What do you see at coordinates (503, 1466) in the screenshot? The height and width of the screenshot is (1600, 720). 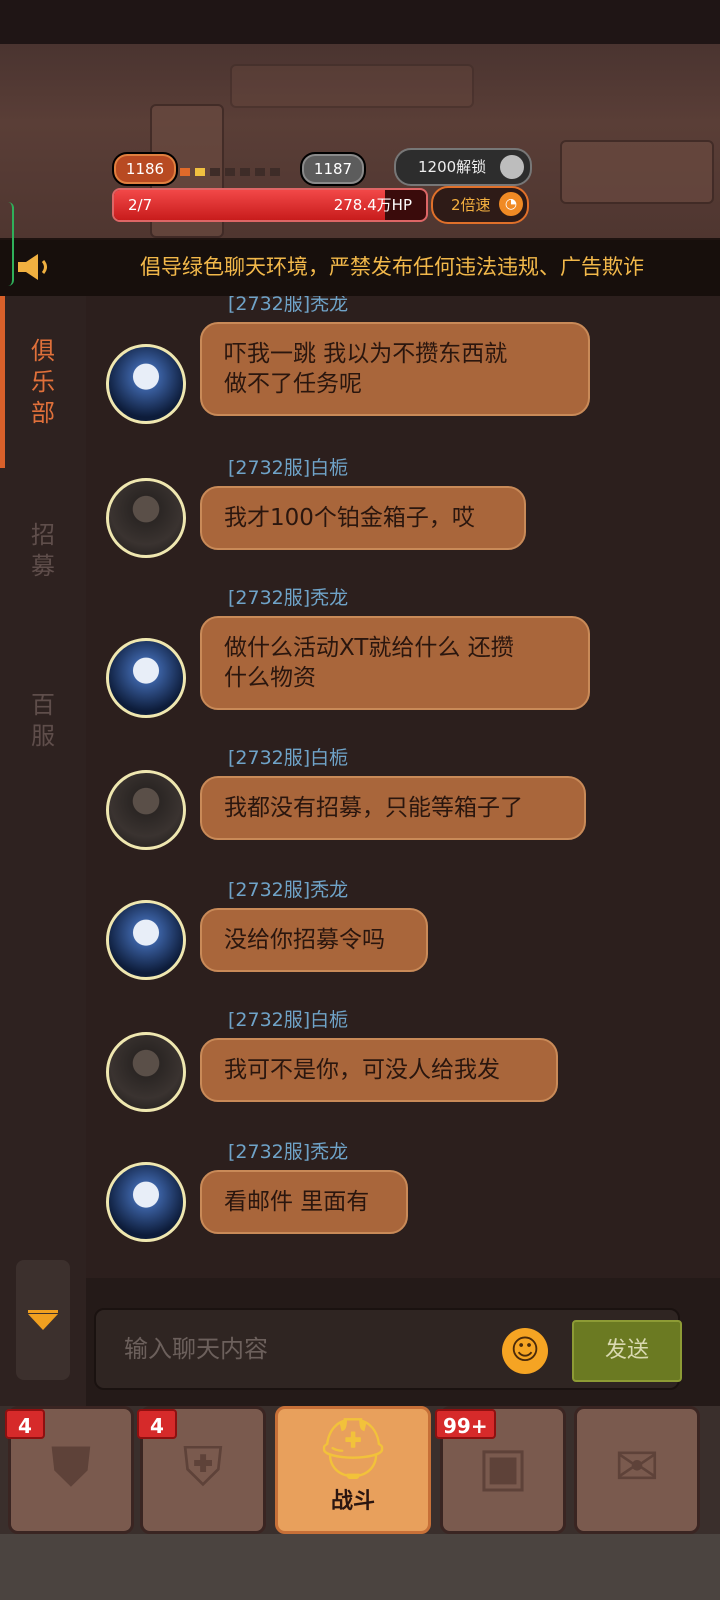 I see `treasure-chest-icon: ▣` at bounding box center [503, 1466].